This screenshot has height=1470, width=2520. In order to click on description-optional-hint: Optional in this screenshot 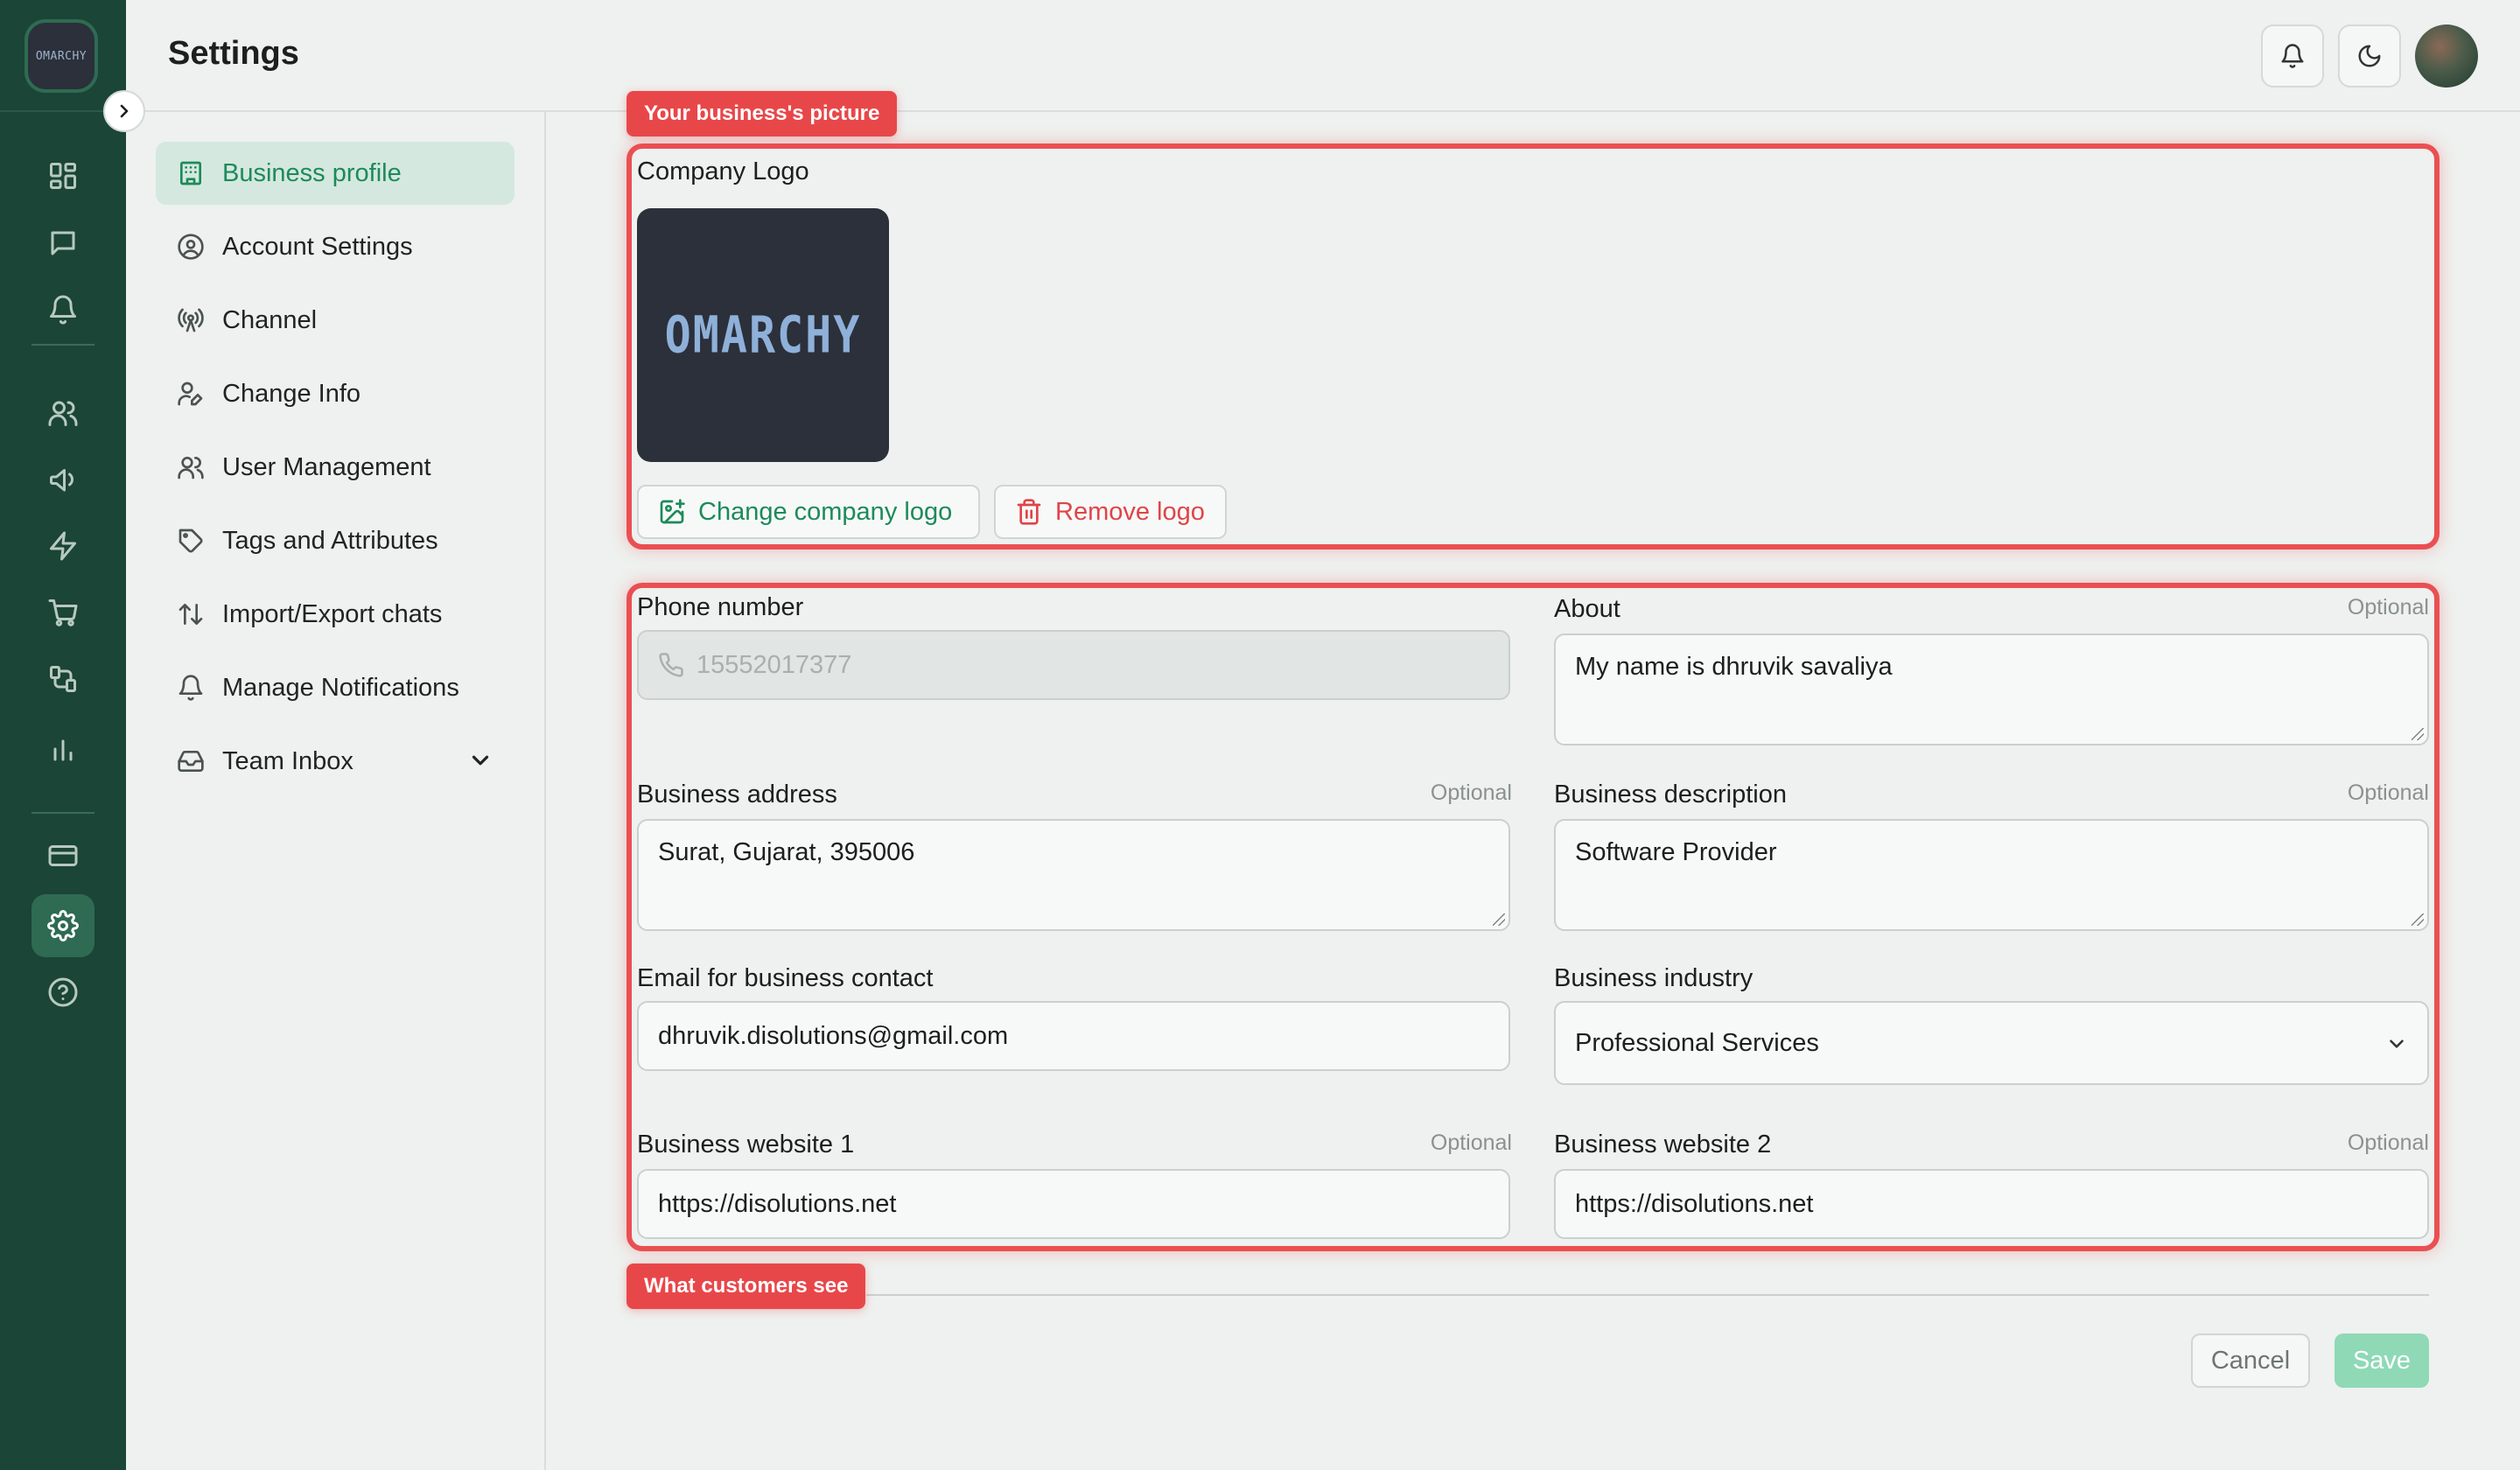, I will do `click(2388, 792)`.